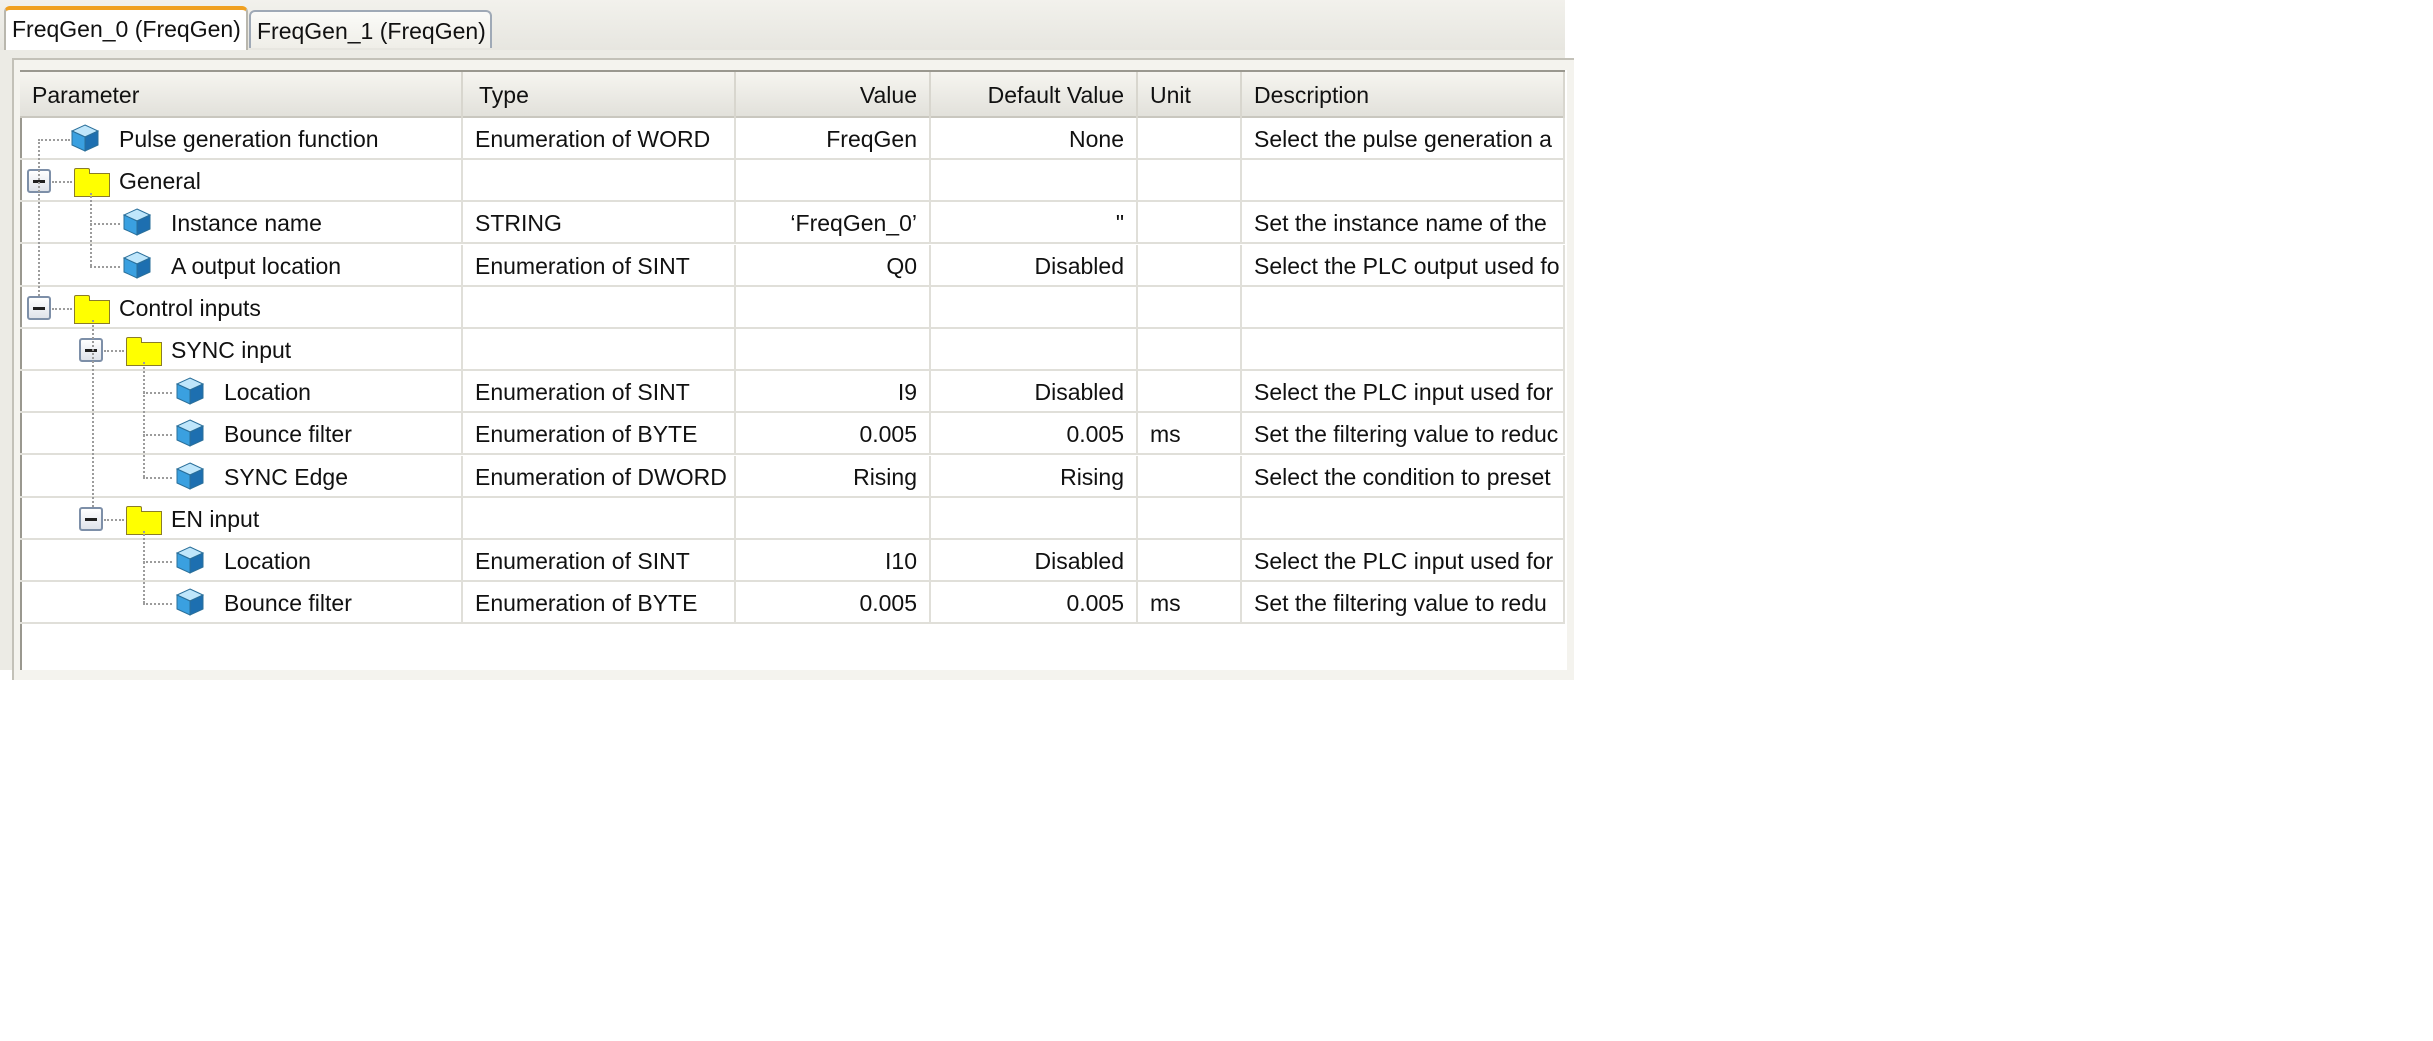 Image resolution: width=2433 pixels, height=1041 pixels. I want to click on column-header-type: Type, so click(599, 95).